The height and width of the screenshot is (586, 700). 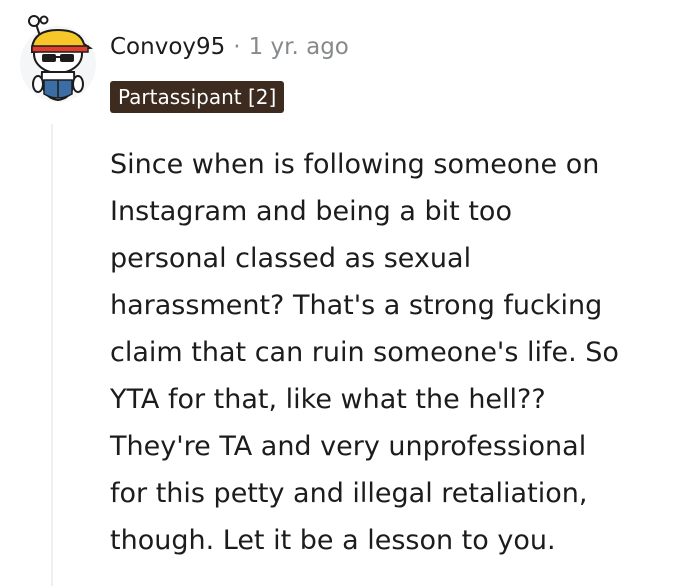 What do you see at coordinates (356, 305) in the screenshot?
I see `comment-body-line: harassment? That's a strong fucking` at bounding box center [356, 305].